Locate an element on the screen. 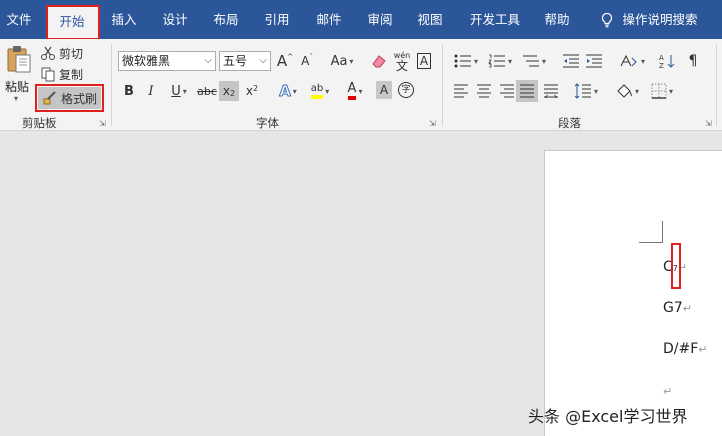 The width and height of the screenshot is (722, 436). tab-insert: 插入 is located at coordinates (124, 19).